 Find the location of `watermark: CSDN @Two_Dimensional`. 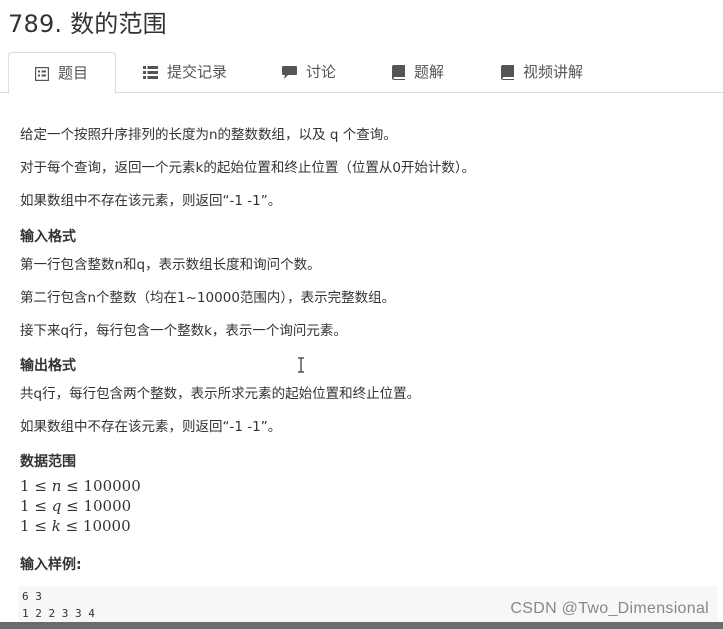

watermark: CSDN @Two_Dimensional is located at coordinates (609, 608).